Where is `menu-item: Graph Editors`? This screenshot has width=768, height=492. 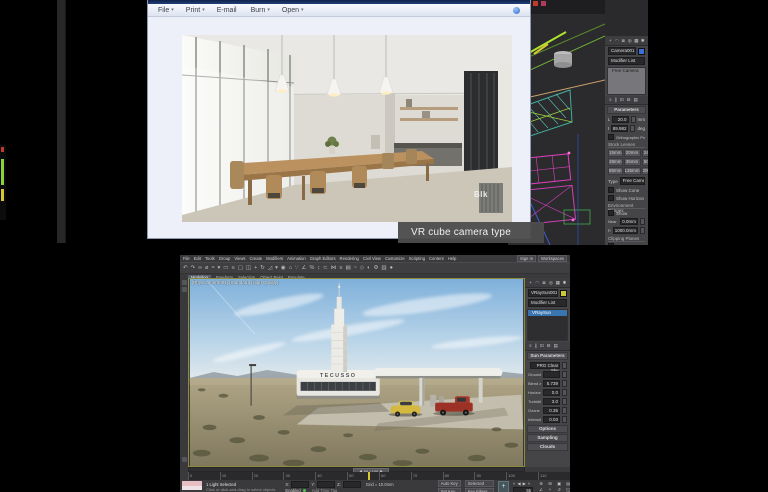
menu-item: Graph Editors is located at coordinates (323, 258).